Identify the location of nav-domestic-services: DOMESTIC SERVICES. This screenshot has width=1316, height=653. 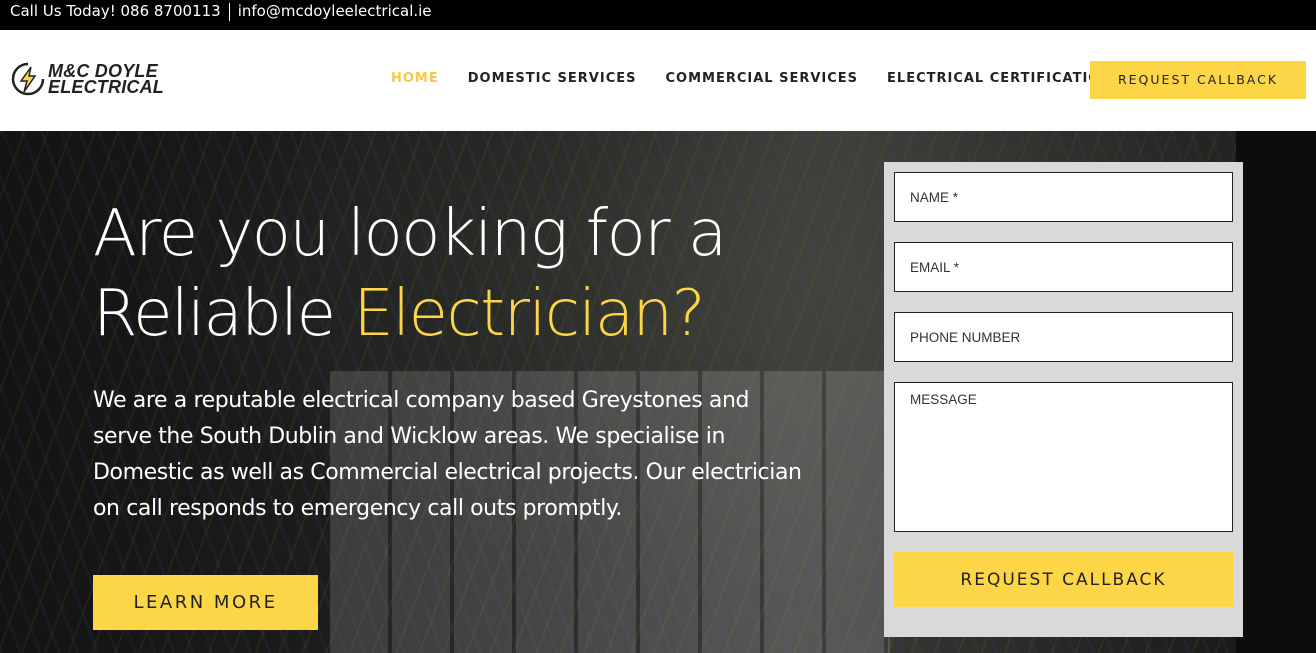
(552, 78).